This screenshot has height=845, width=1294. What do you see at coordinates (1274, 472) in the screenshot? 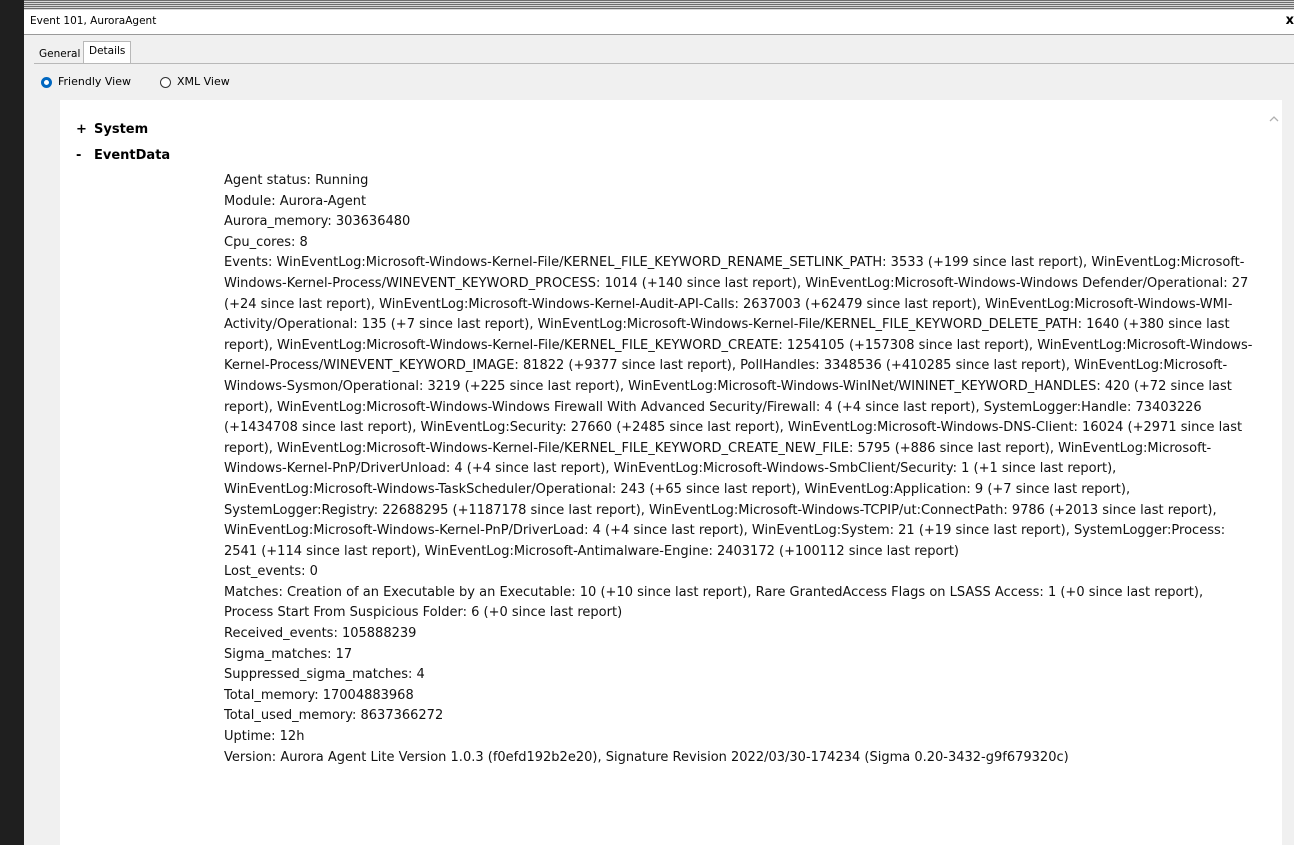
I see `vertical-scrollbar` at bounding box center [1274, 472].